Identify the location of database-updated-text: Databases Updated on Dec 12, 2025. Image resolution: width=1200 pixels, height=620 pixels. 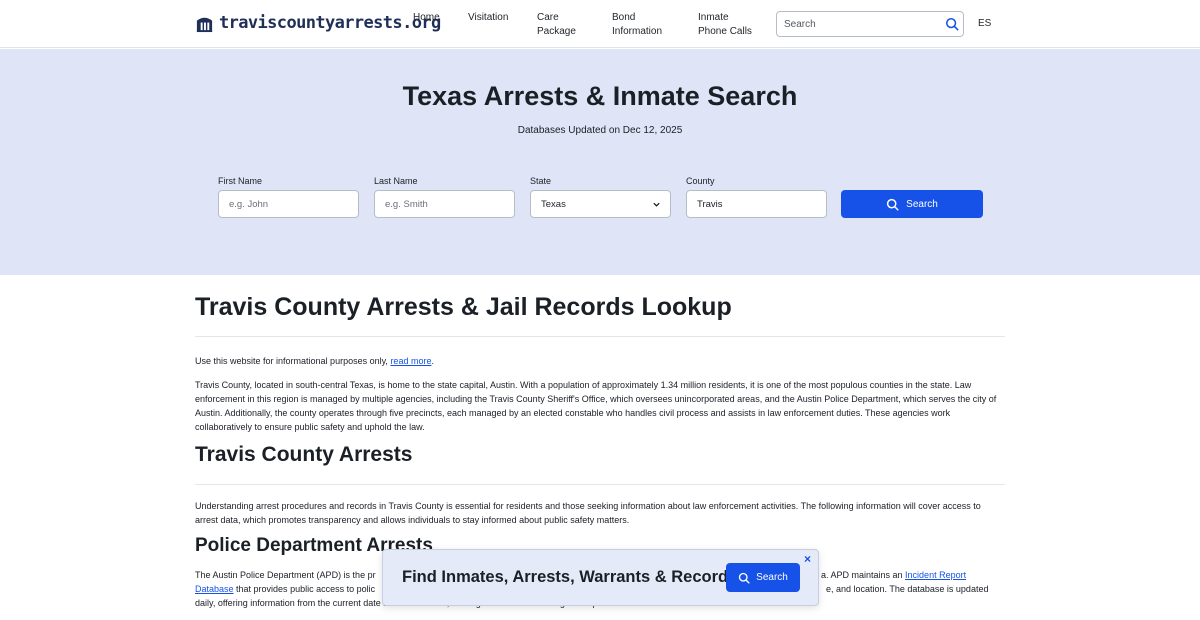
(600, 130).